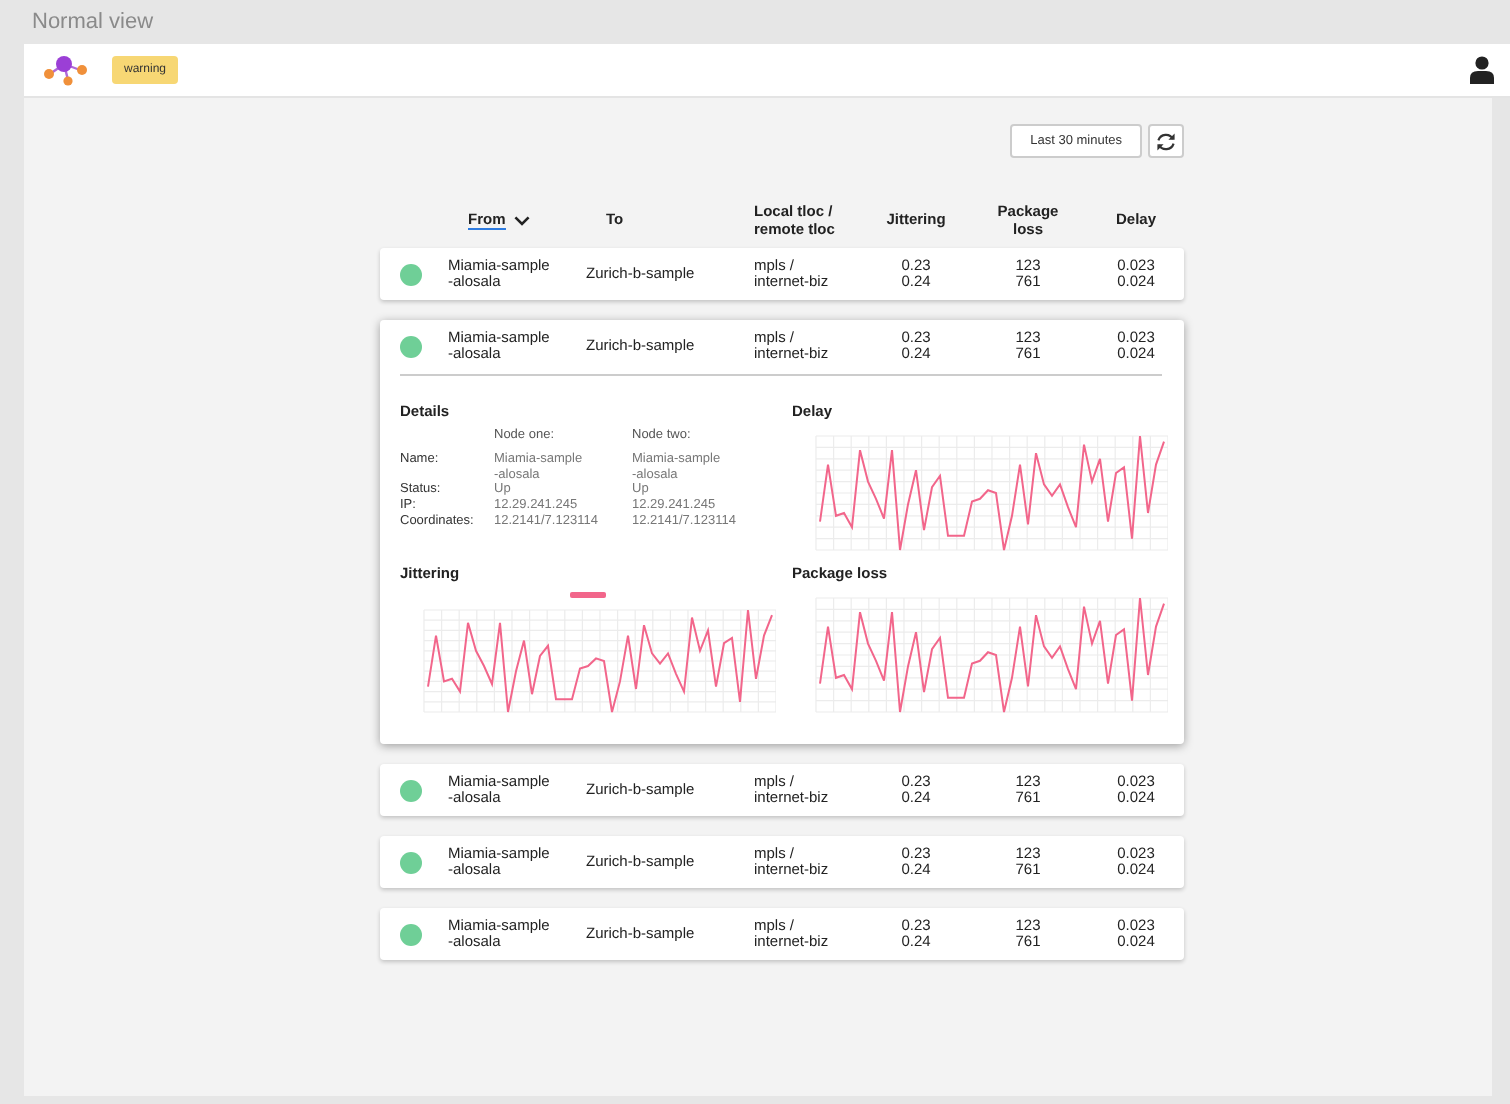 The width and height of the screenshot is (1510, 1104). What do you see at coordinates (1482, 70) in the screenshot?
I see `user-icon` at bounding box center [1482, 70].